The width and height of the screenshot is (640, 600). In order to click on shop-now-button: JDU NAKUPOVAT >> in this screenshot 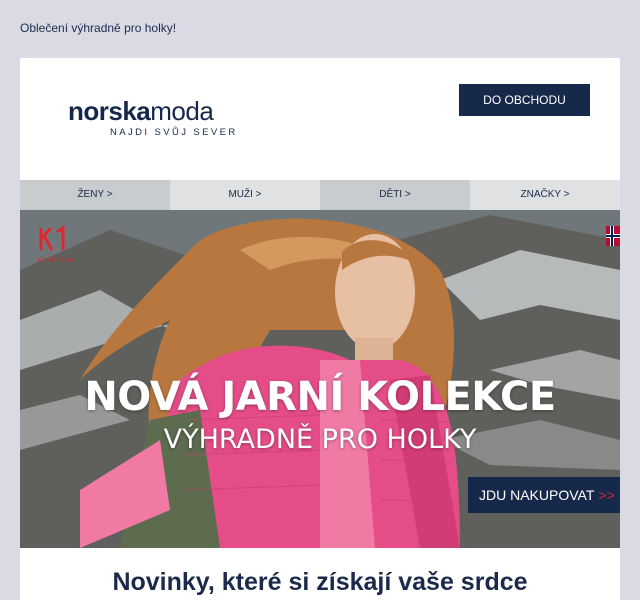, I will do `click(544, 495)`.